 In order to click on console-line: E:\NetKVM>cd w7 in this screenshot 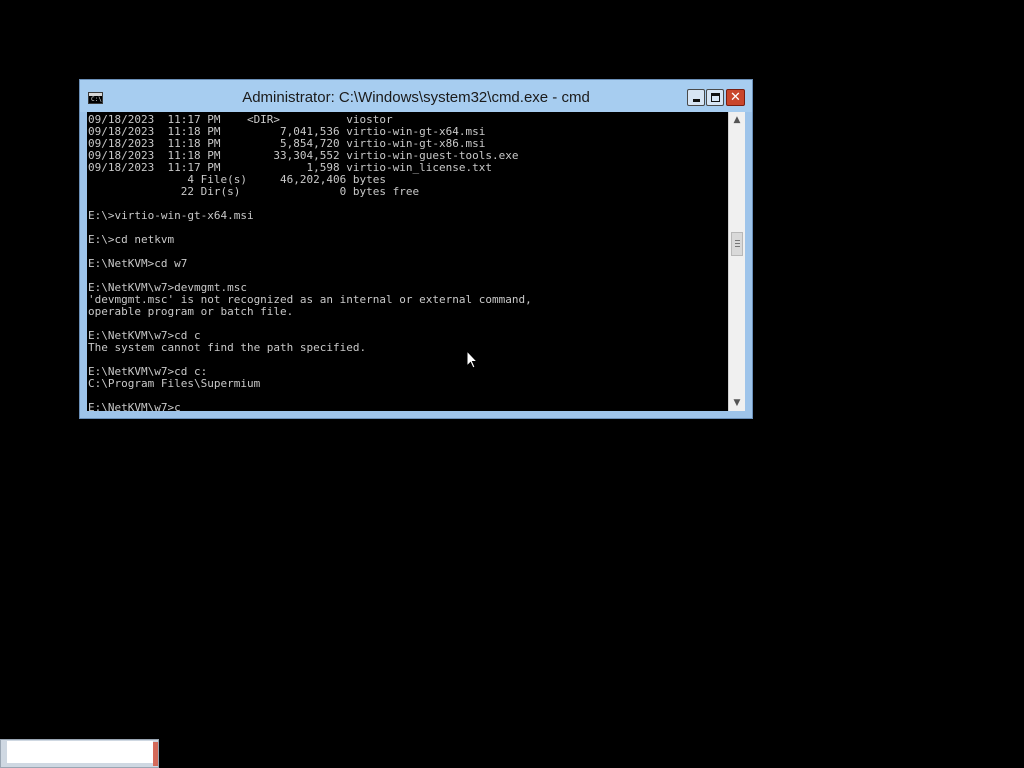, I will do `click(138, 263)`.